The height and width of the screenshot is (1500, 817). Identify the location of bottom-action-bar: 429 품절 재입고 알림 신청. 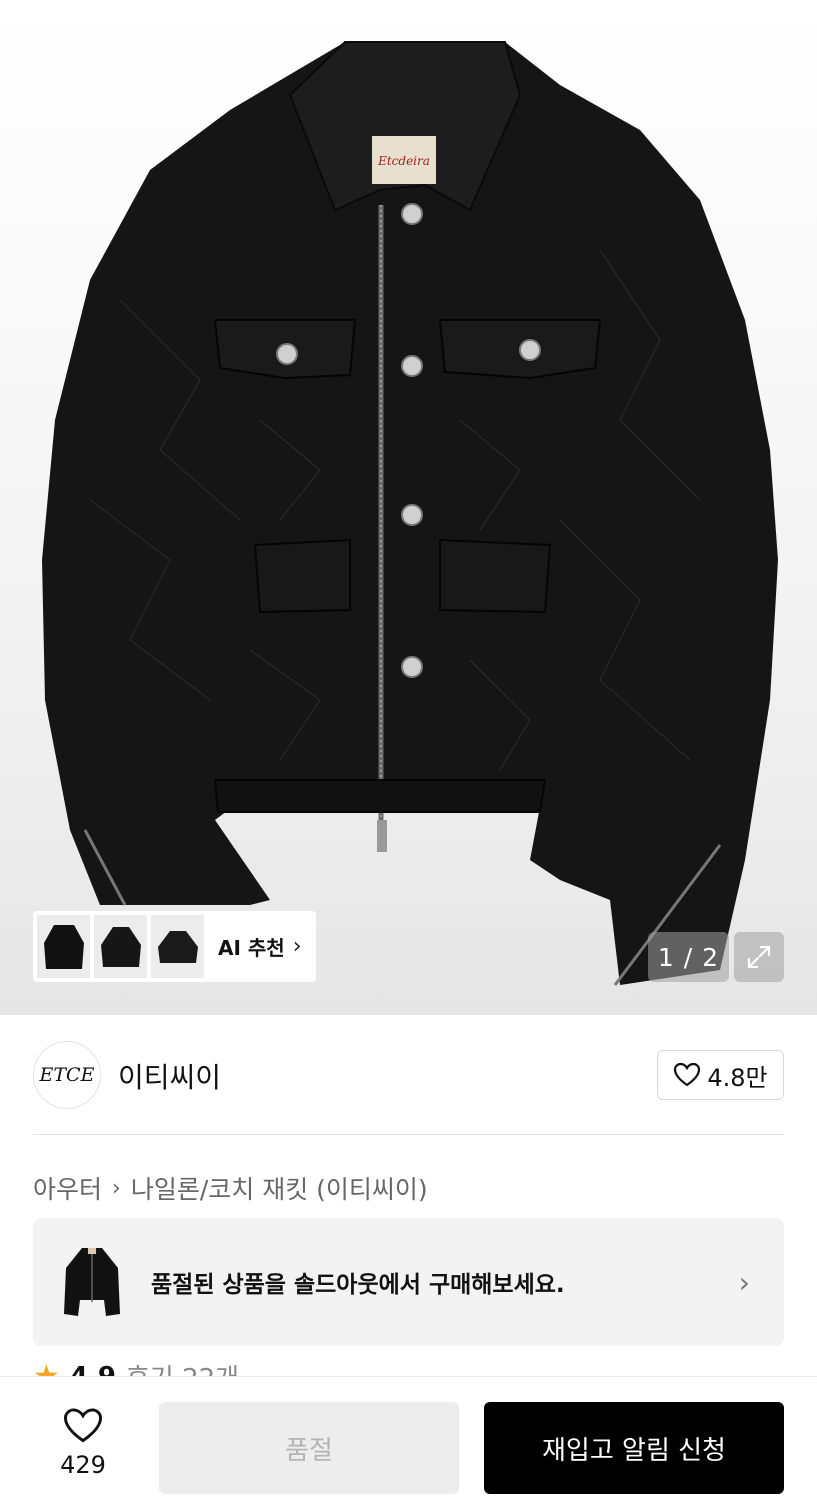
(408, 1438).